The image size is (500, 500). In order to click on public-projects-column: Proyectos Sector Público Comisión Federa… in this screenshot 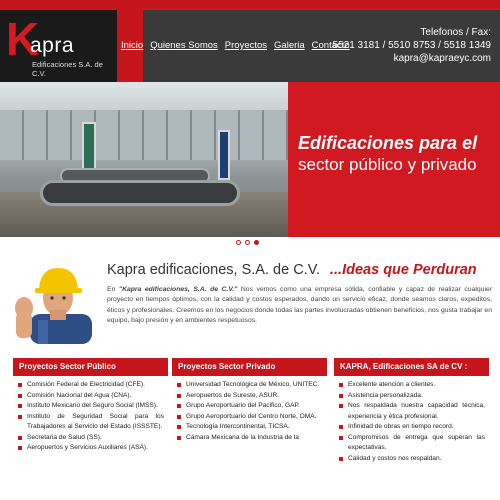, I will do `click(90, 406)`.